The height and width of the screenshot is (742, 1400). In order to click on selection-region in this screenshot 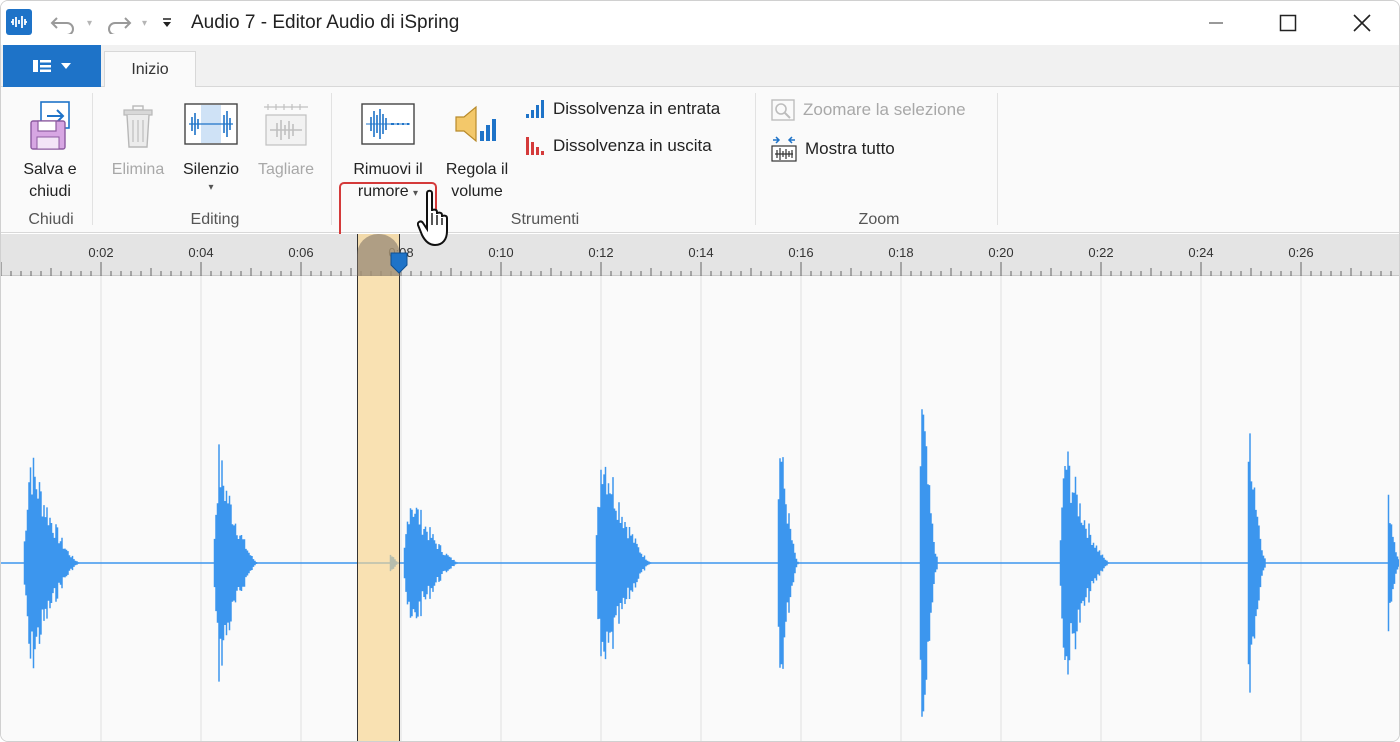, I will do `click(378, 487)`.